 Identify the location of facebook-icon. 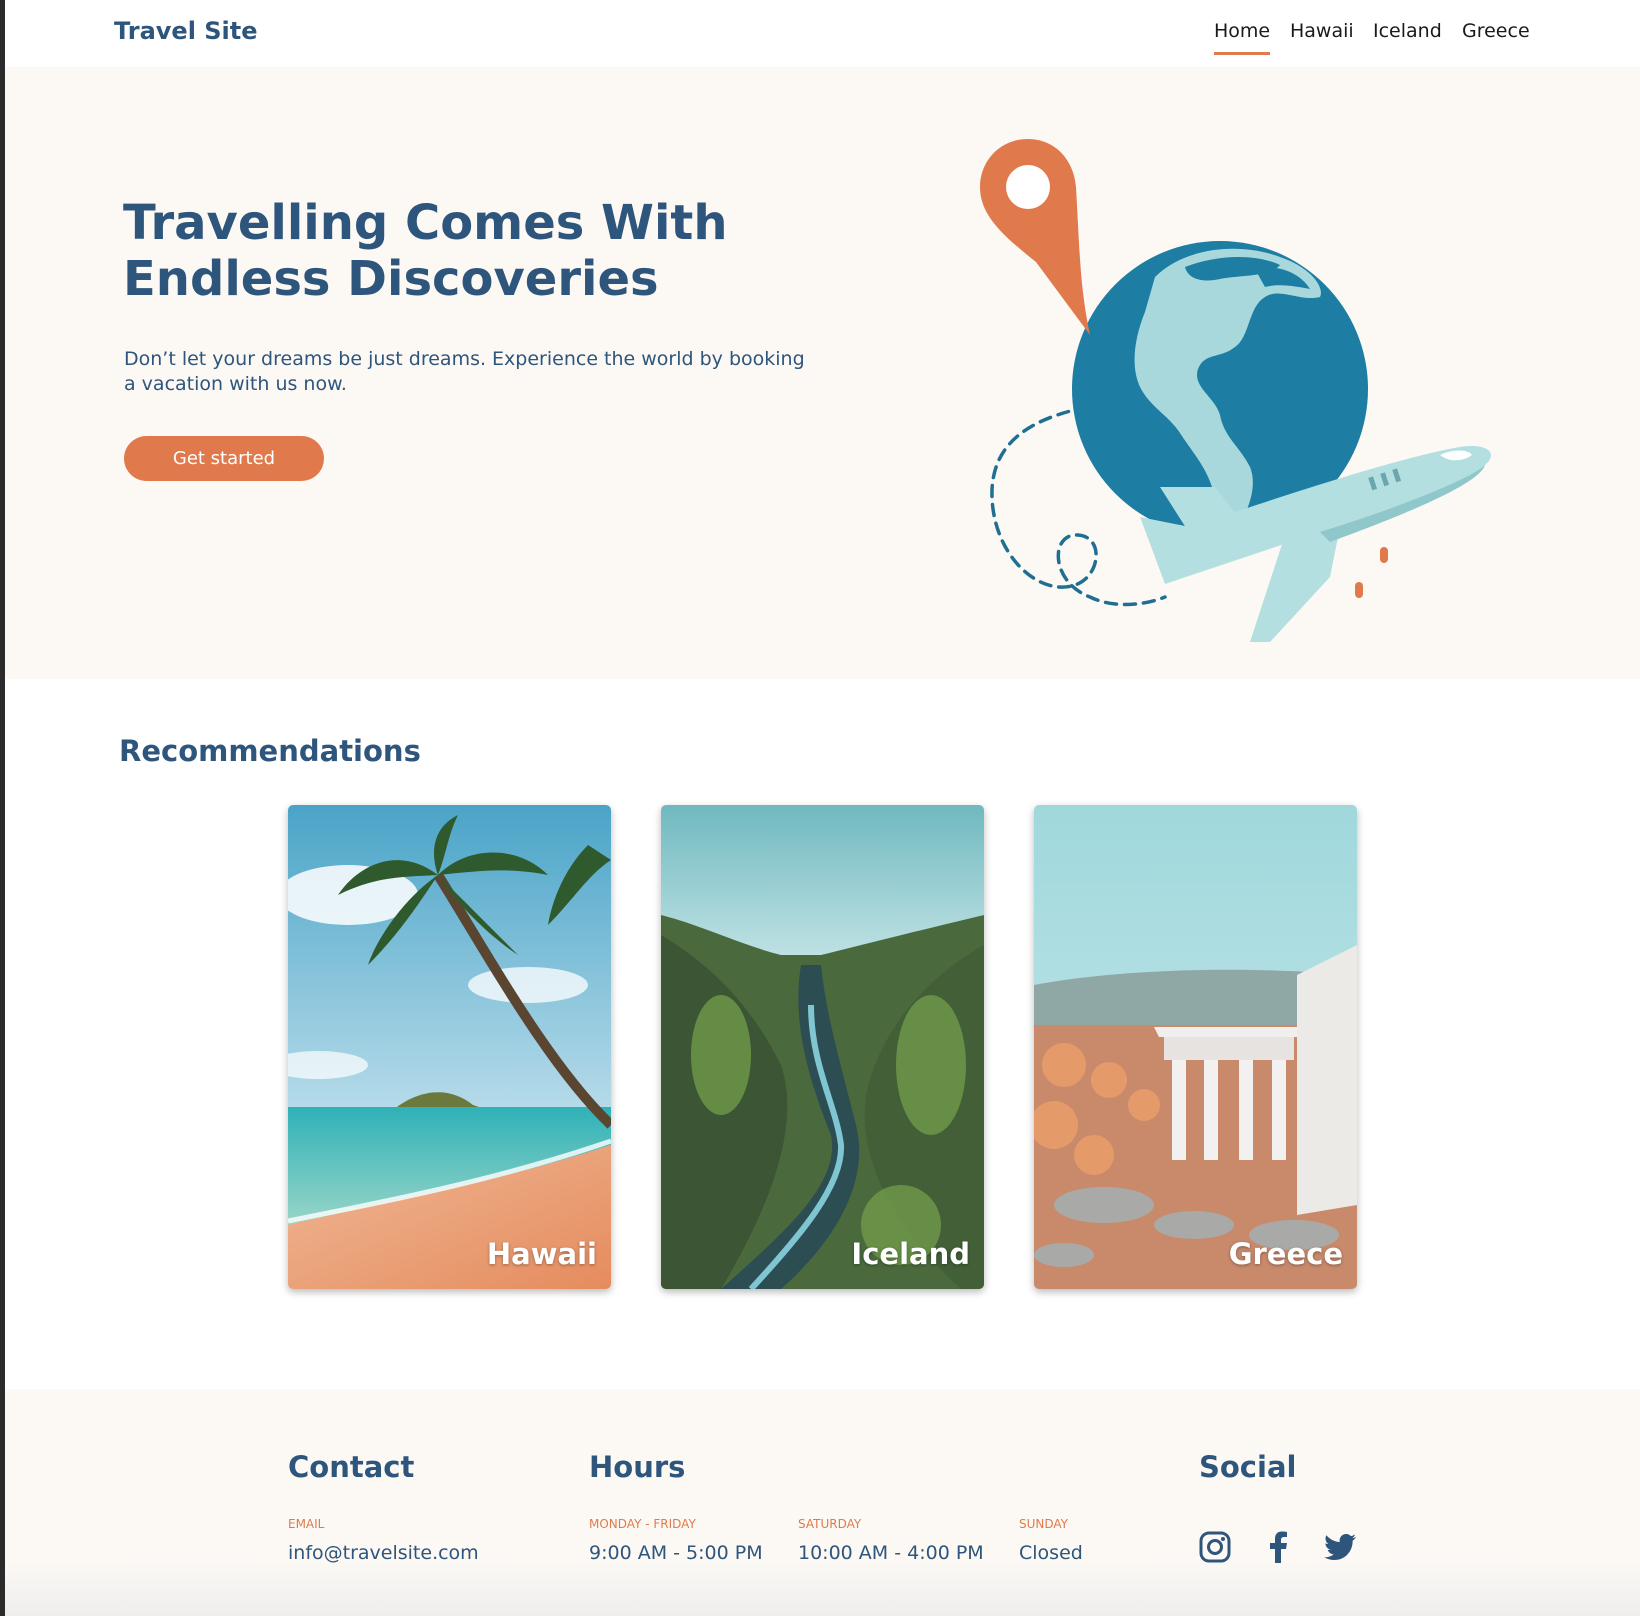
(1279, 1547).